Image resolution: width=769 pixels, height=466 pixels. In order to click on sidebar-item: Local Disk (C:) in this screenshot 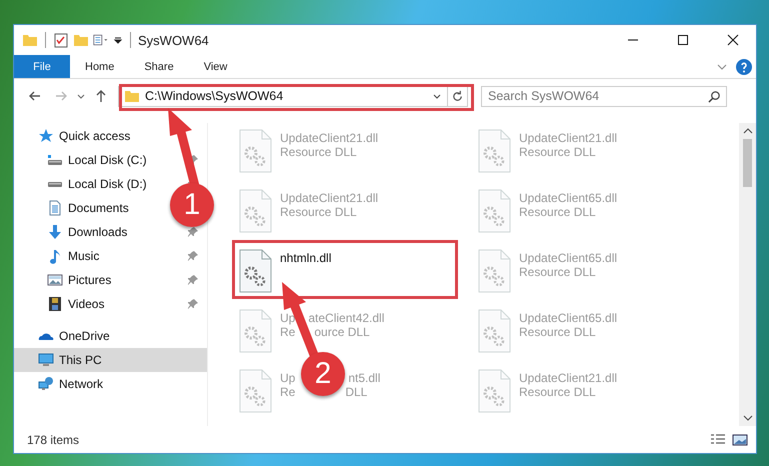, I will do `click(98, 160)`.